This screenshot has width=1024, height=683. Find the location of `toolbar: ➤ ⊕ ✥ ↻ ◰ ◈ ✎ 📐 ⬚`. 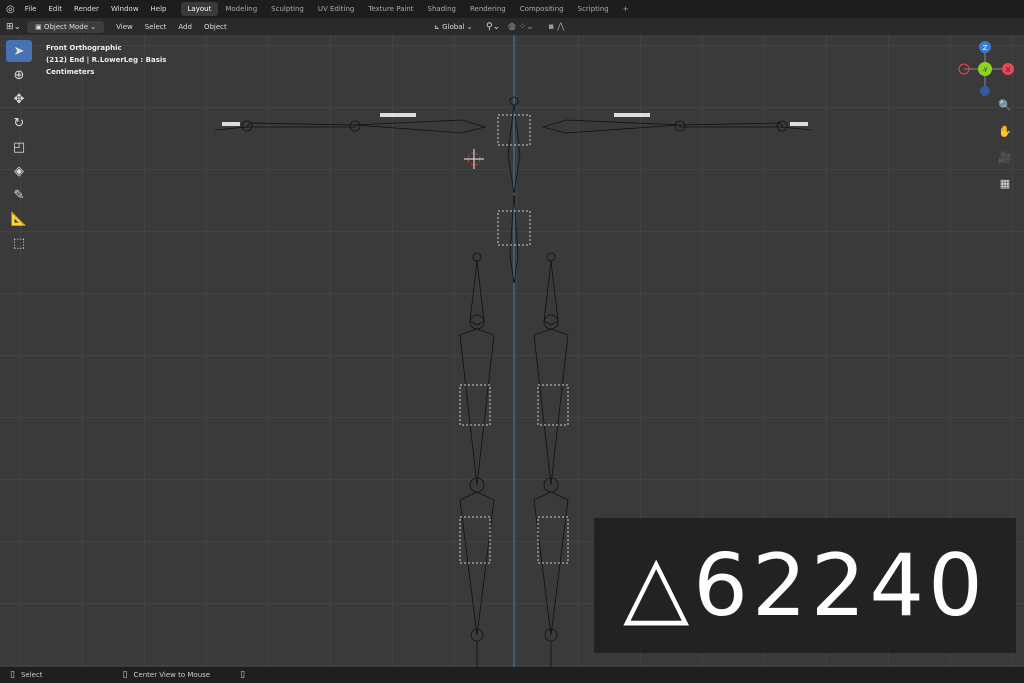

toolbar: ➤ ⊕ ✥ ↻ ◰ ◈ ✎ 📐 ⬚ is located at coordinates (20, 148).